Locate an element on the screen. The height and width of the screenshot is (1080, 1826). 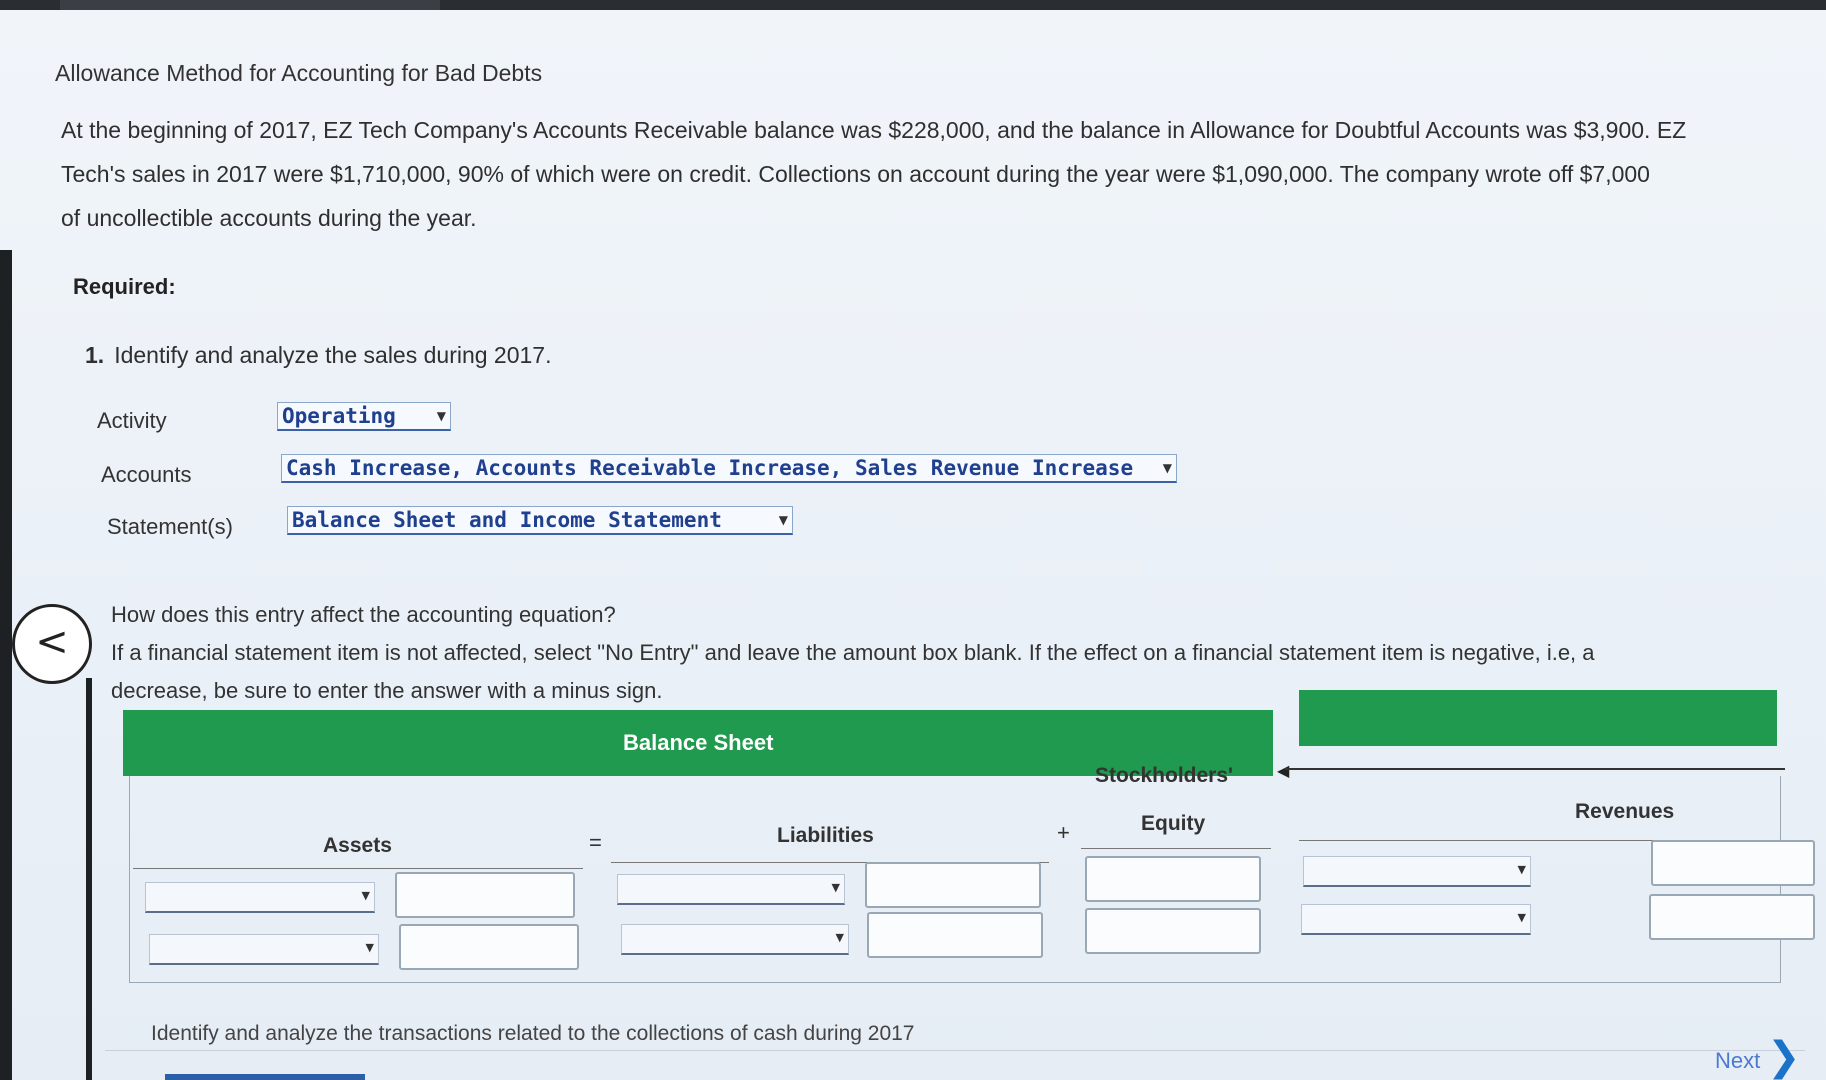
revenues-heading: Revenues is located at coordinates (1625, 811).